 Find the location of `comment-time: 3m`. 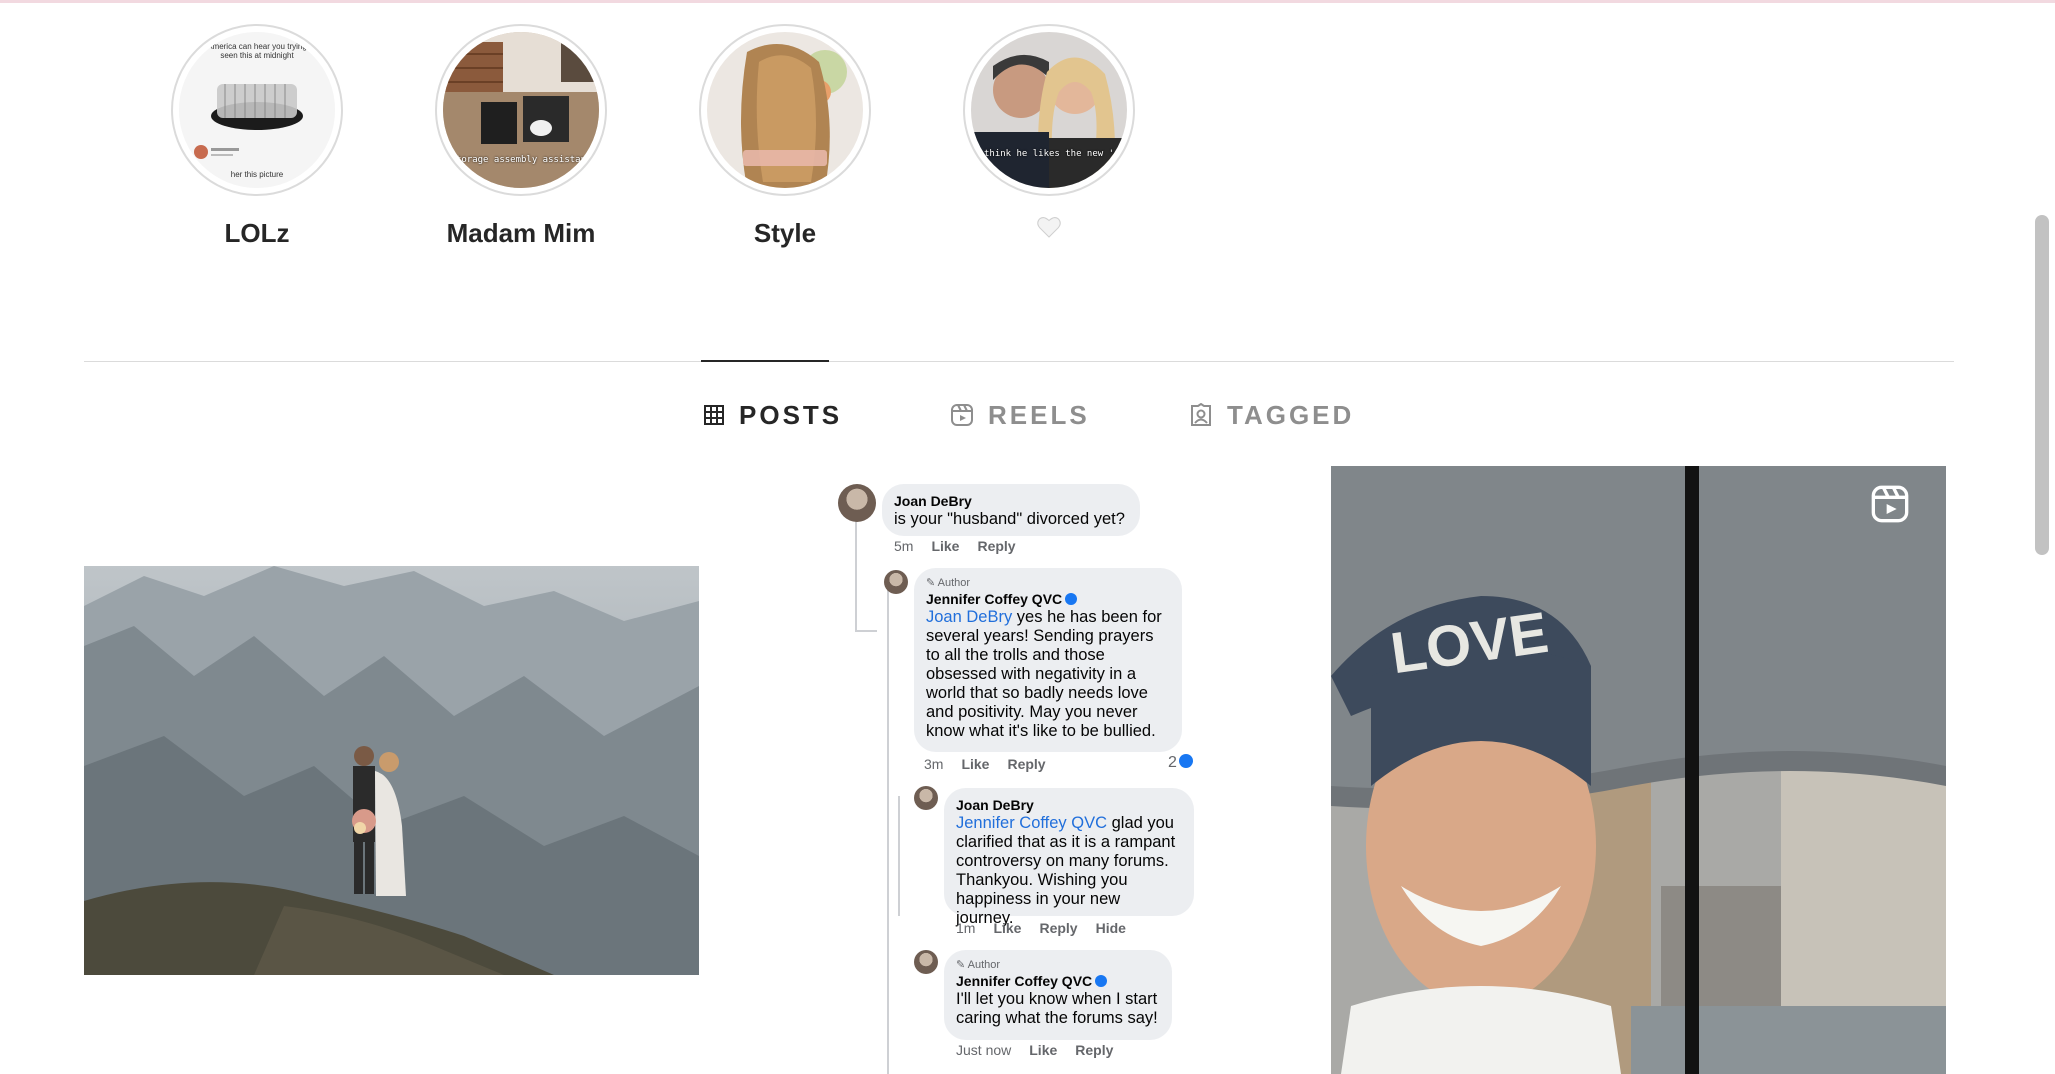

comment-time: 3m is located at coordinates (934, 764).